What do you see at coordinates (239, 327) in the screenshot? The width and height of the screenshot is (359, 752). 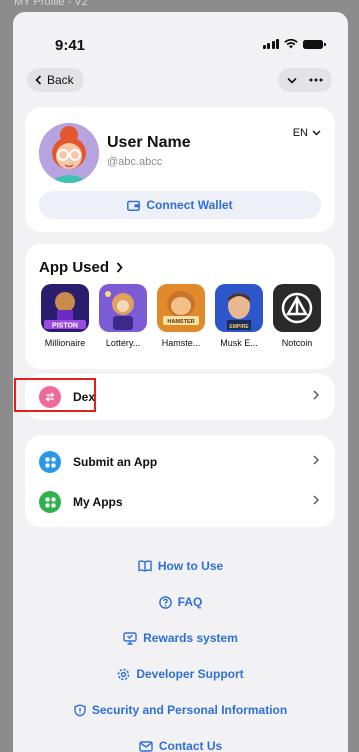 I see `svg-text: EMPIRE` at bounding box center [239, 327].